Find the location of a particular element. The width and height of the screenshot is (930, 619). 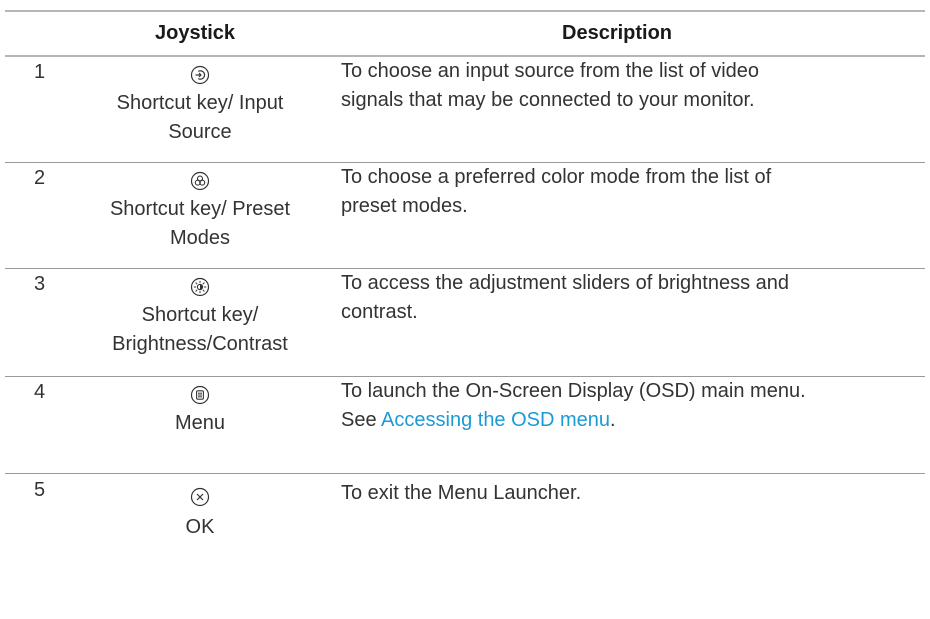

joystick-cell: Shortcut key/ Preset Modes is located at coordinates (200, 210).